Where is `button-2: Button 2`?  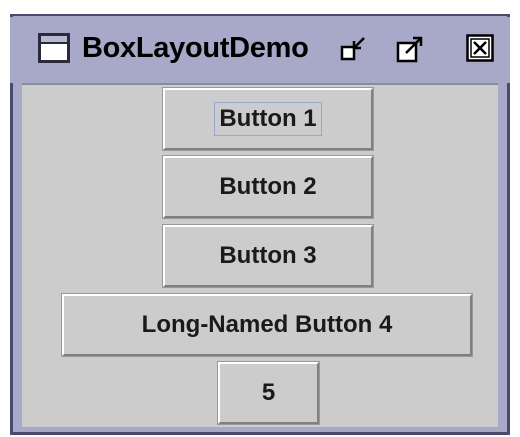
button-2: Button 2 is located at coordinates (268, 187).